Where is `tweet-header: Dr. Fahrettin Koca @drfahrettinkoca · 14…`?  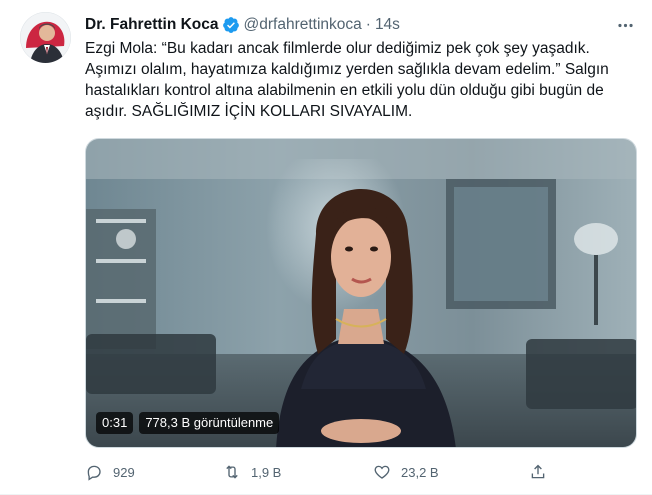 tweet-header: Dr. Fahrettin Koca @drfahrettinkoca · 14… is located at coordinates (242, 25).